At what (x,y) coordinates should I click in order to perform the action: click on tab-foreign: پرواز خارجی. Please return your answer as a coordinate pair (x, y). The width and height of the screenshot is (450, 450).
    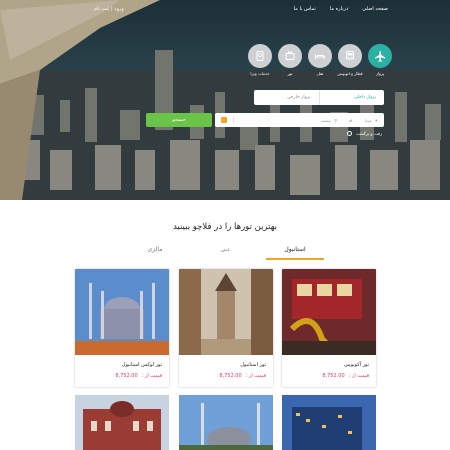
    Looking at the image, I should click on (286, 97).